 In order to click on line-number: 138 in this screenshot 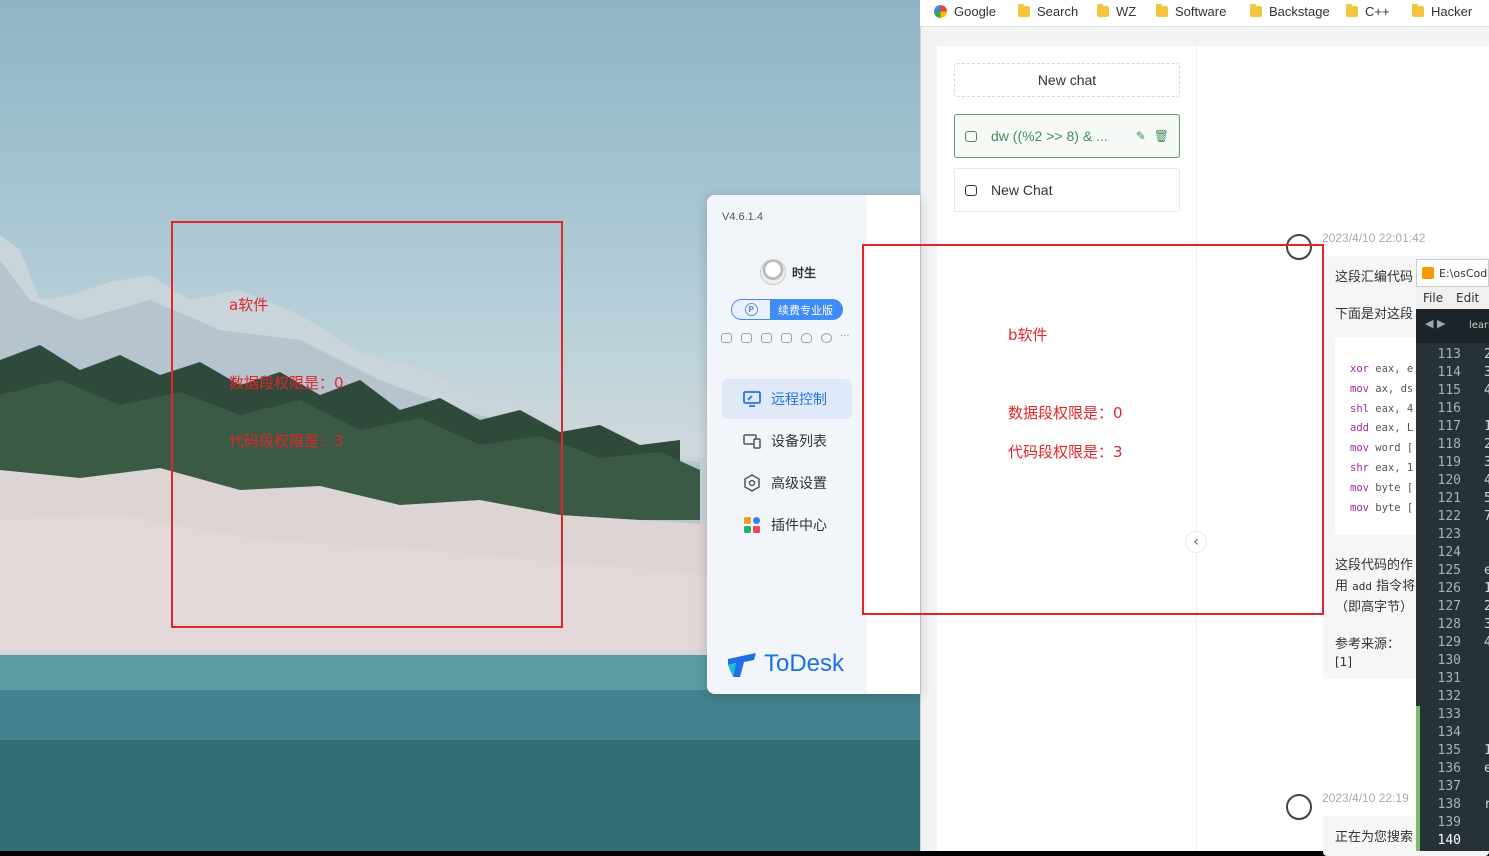, I will do `click(1449, 804)`.